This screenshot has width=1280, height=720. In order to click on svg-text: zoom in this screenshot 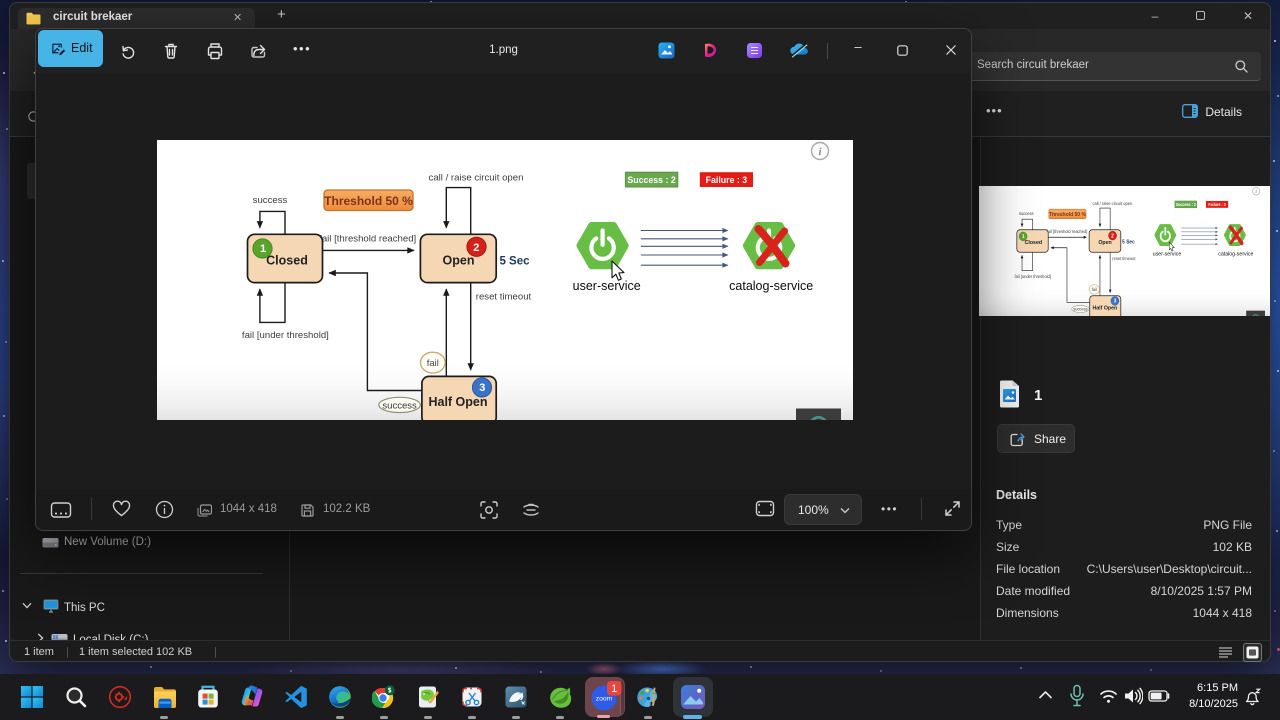, I will do `click(604, 699)`.